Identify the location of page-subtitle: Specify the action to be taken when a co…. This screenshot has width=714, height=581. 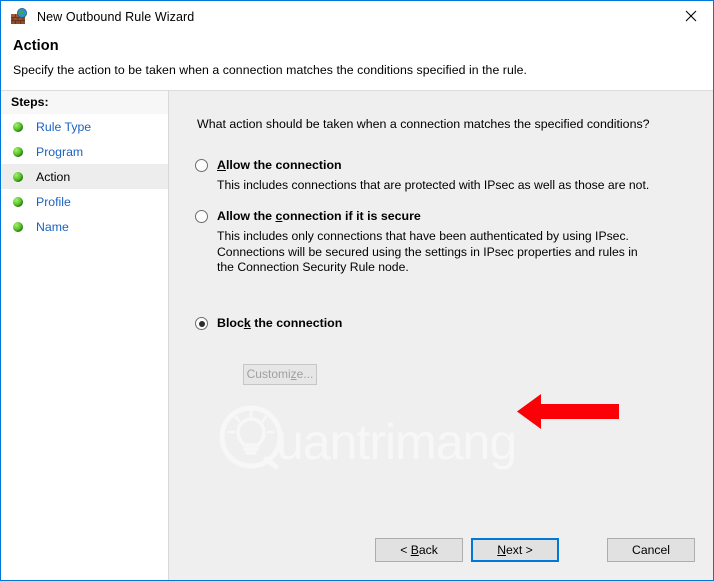
(270, 70).